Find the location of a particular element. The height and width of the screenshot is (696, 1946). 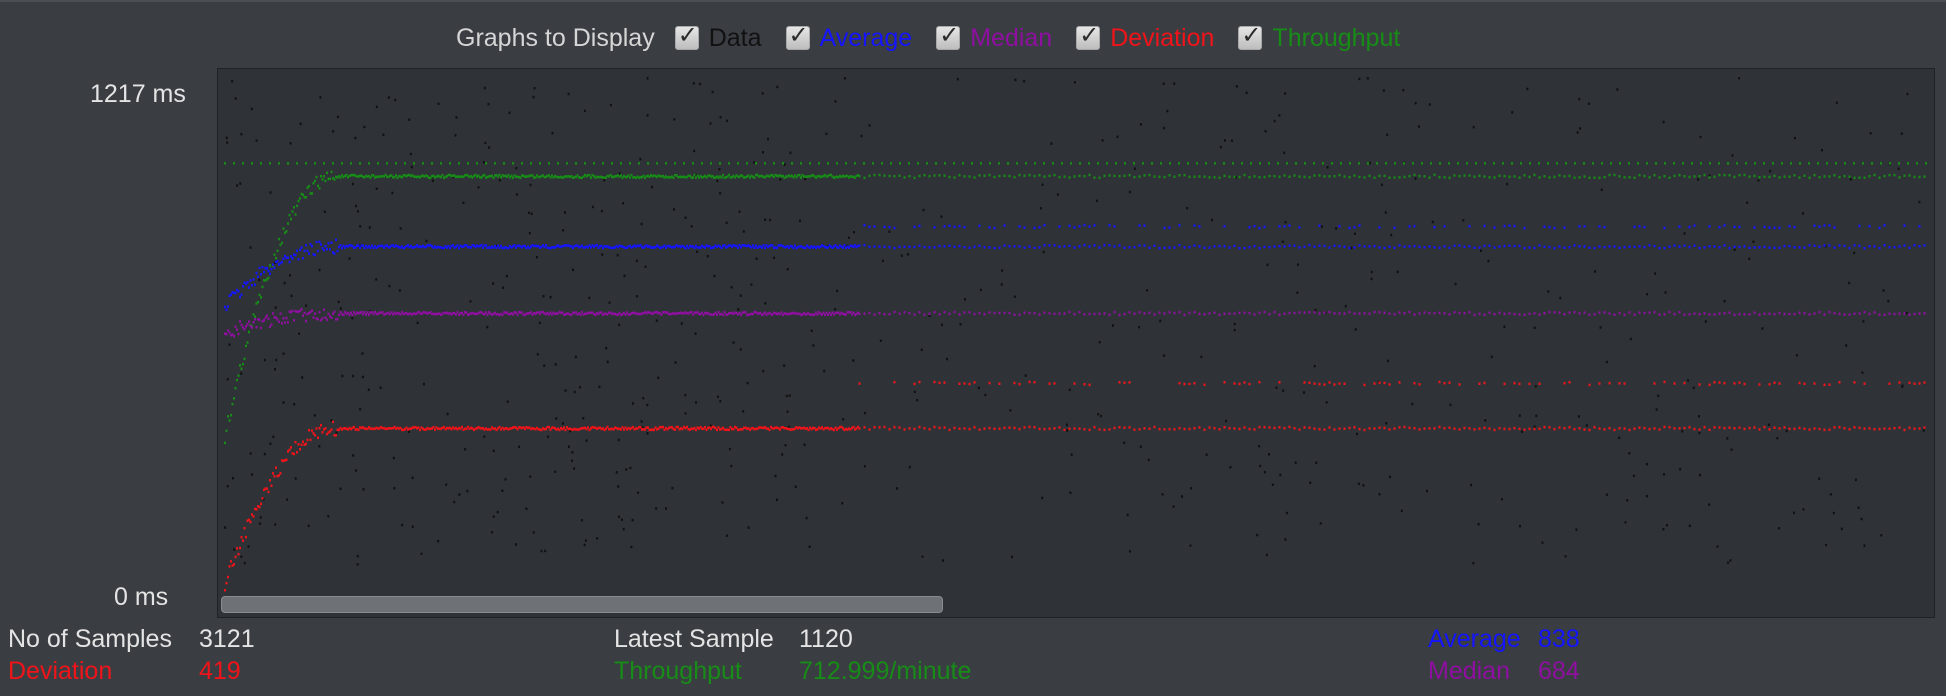

median-checkbox: ✓ is located at coordinates (948, 36).